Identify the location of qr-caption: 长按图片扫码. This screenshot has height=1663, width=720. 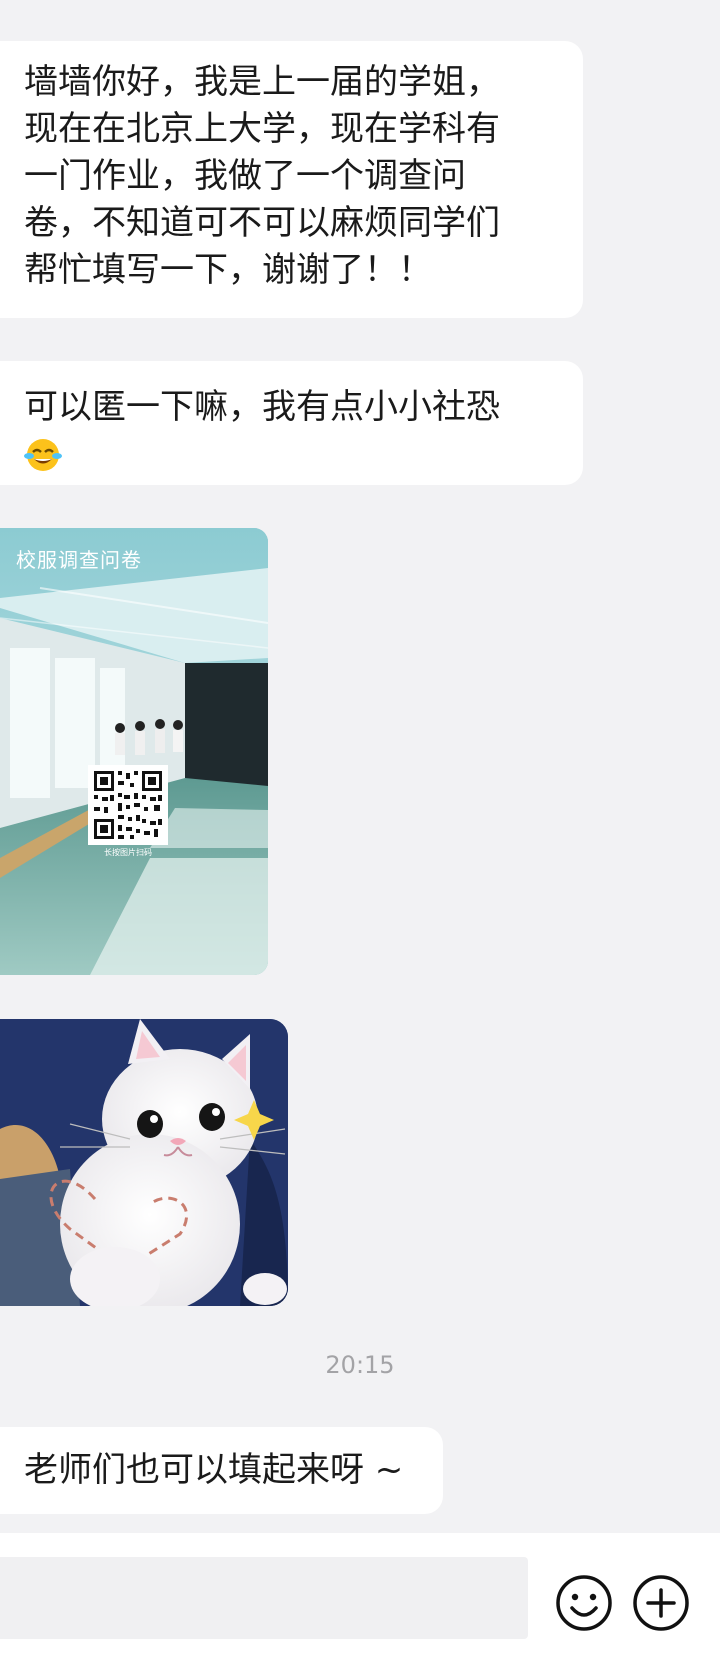
(128, 852).